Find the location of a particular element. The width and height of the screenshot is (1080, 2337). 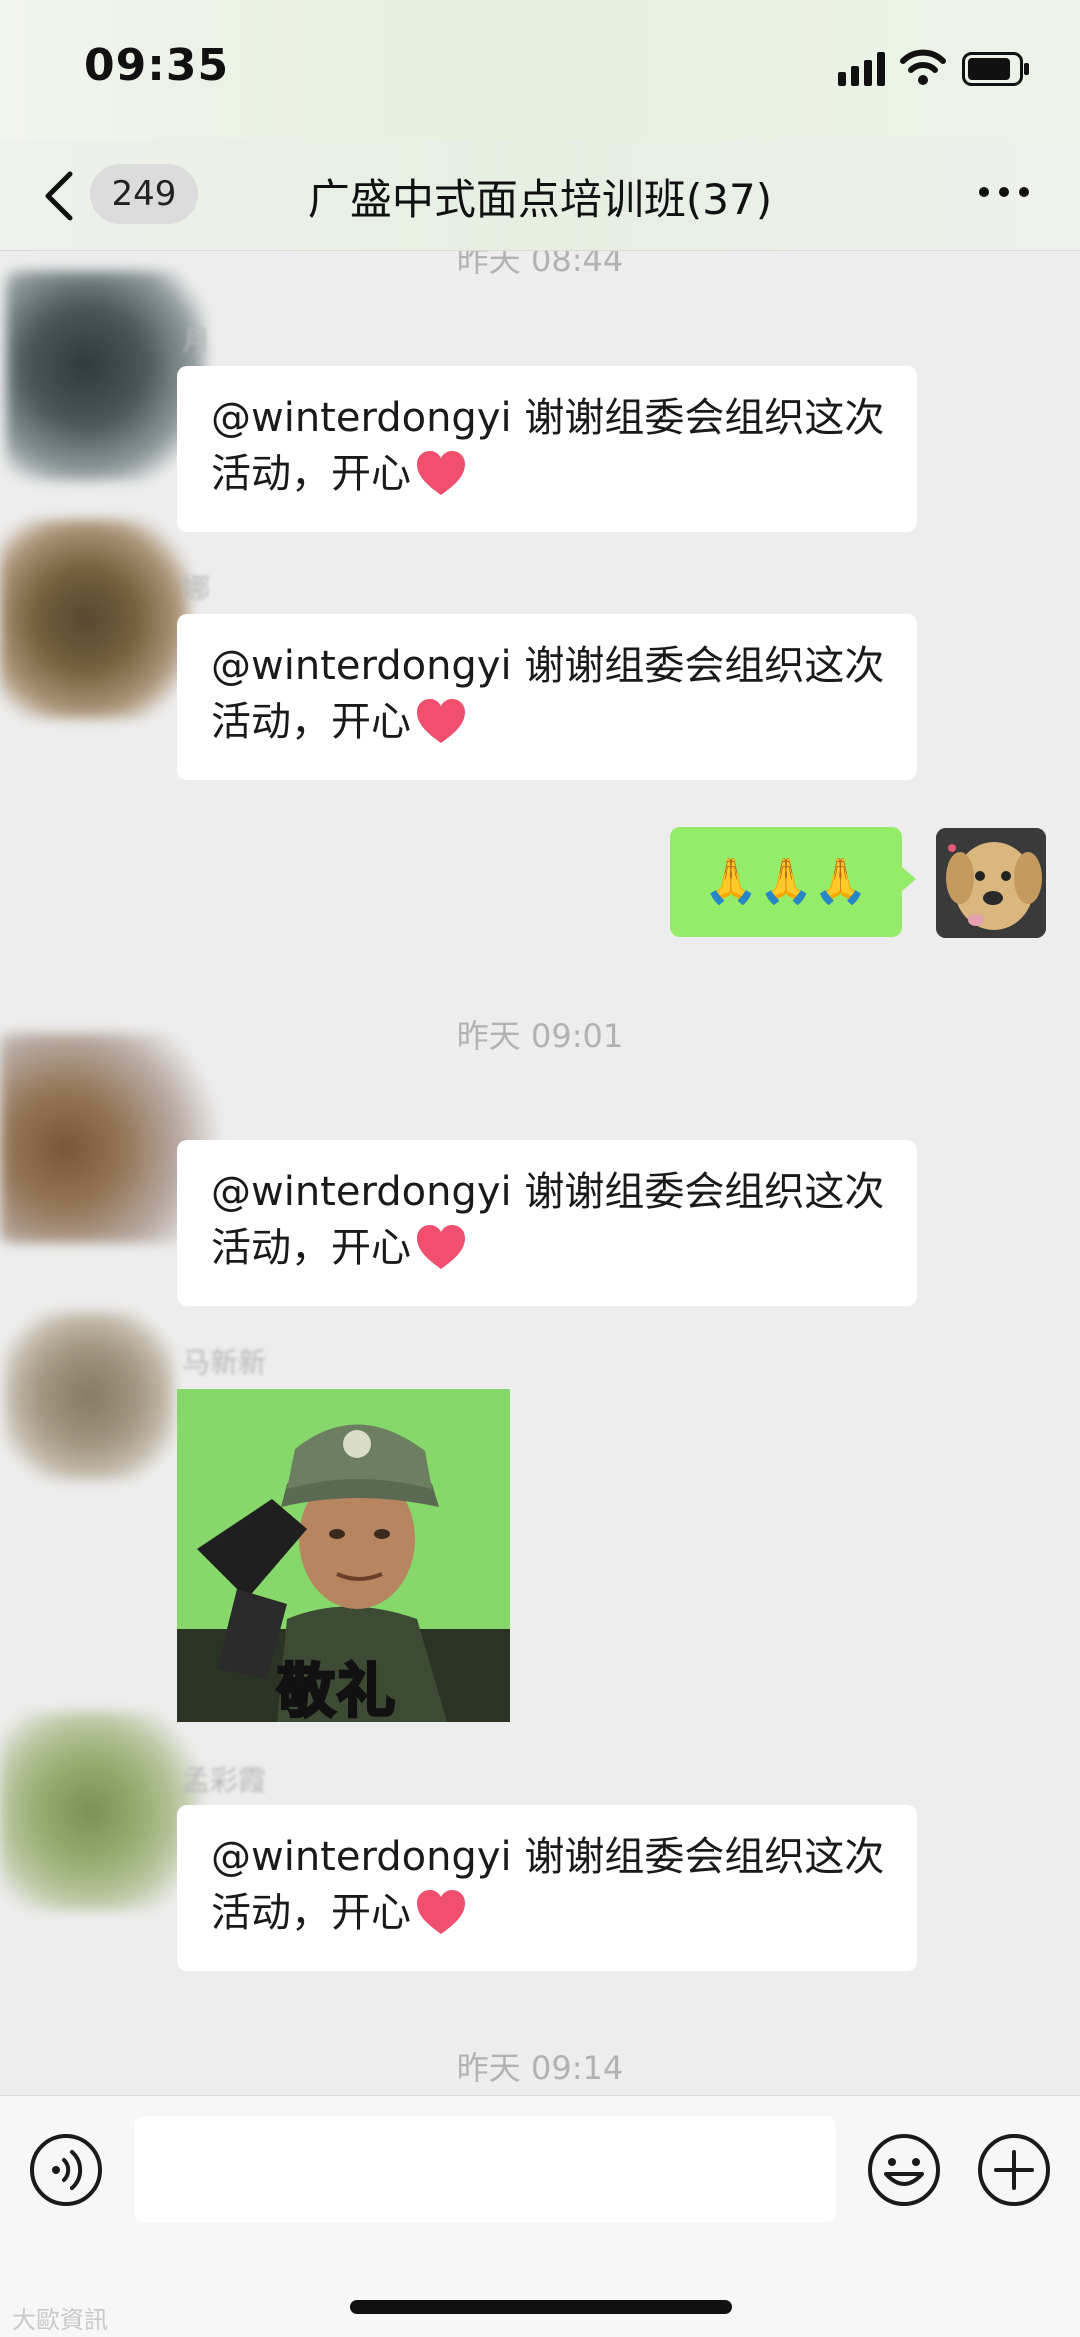

self-avatar is located at coordinates (991, 883).